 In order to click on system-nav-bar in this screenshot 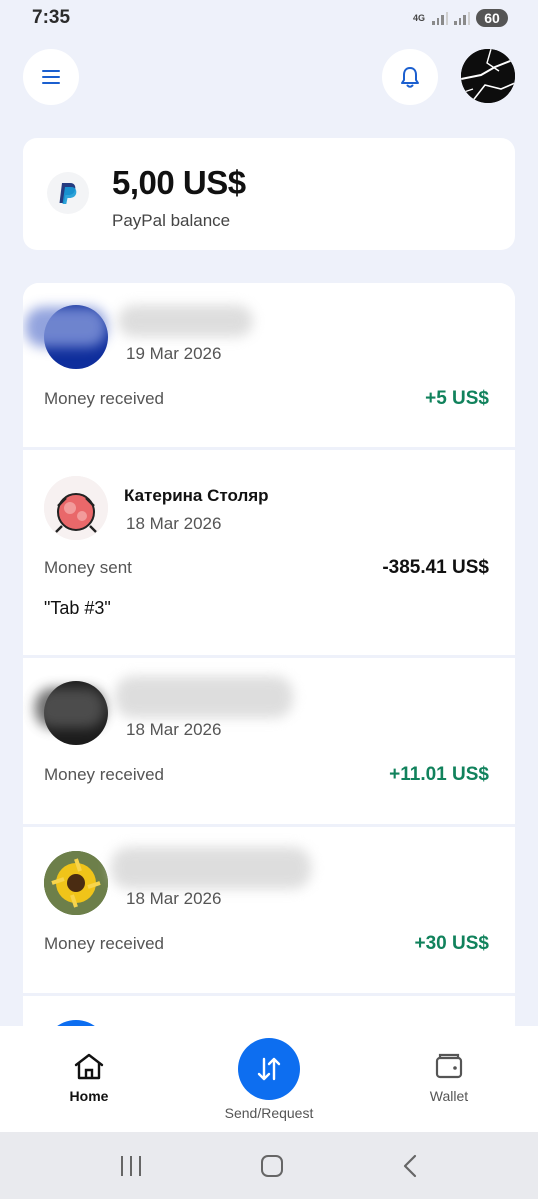, I will do `click(269, 1165)`.